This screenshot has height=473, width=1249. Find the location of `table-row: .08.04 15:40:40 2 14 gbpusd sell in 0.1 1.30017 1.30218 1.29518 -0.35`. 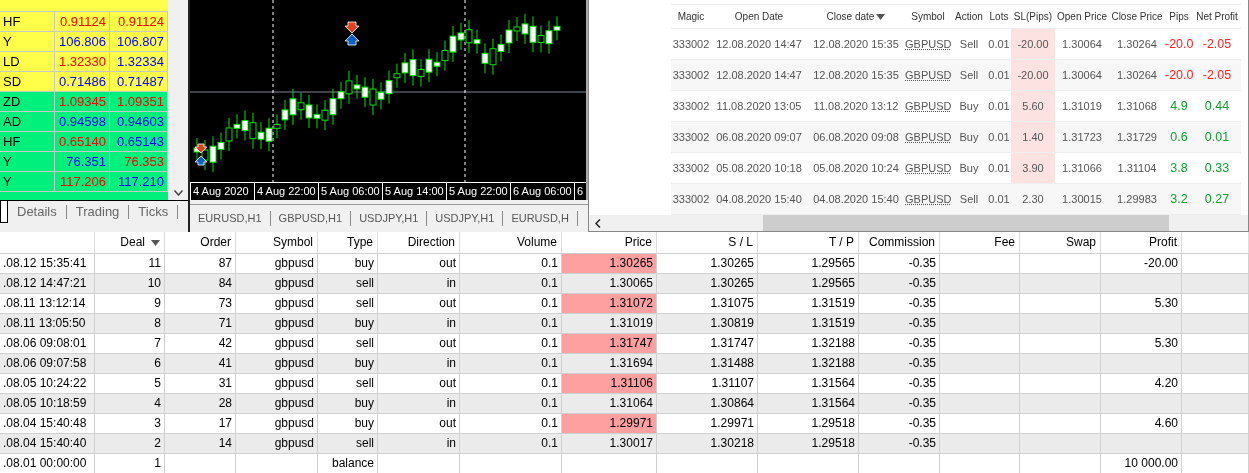

table-row: .08.04 15:40:40 2 14 gbpusd sell in 0.1 1.30017 1.30218 1.29518 -0.35 is located at coordinates (624, 443).